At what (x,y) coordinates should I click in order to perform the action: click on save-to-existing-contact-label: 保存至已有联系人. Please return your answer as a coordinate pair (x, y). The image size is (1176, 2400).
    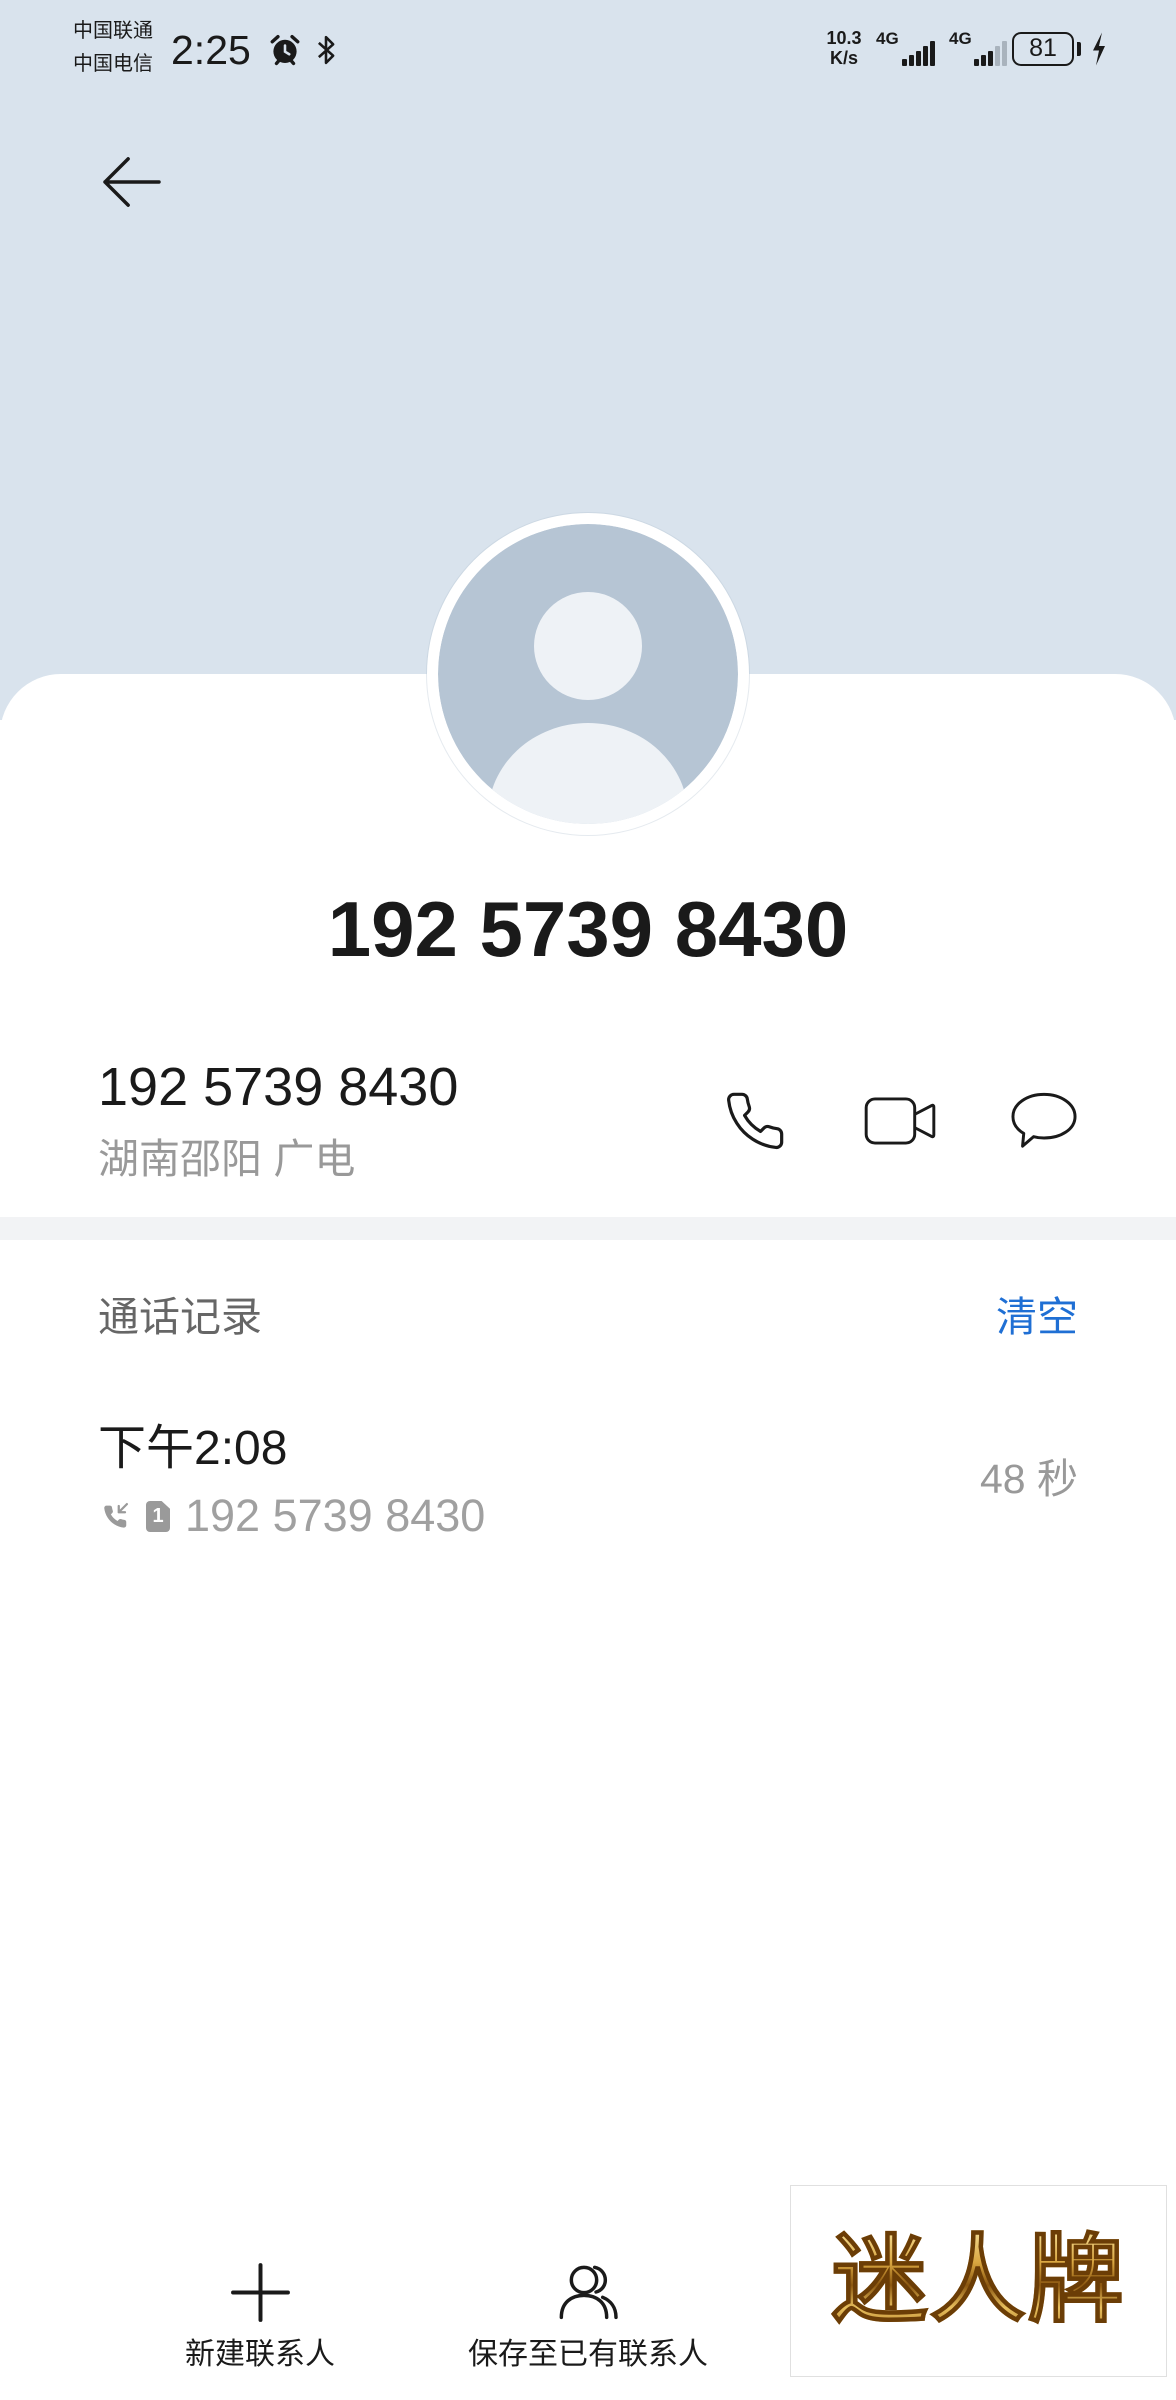
    Looking at the image, I should click on (588, 2354).